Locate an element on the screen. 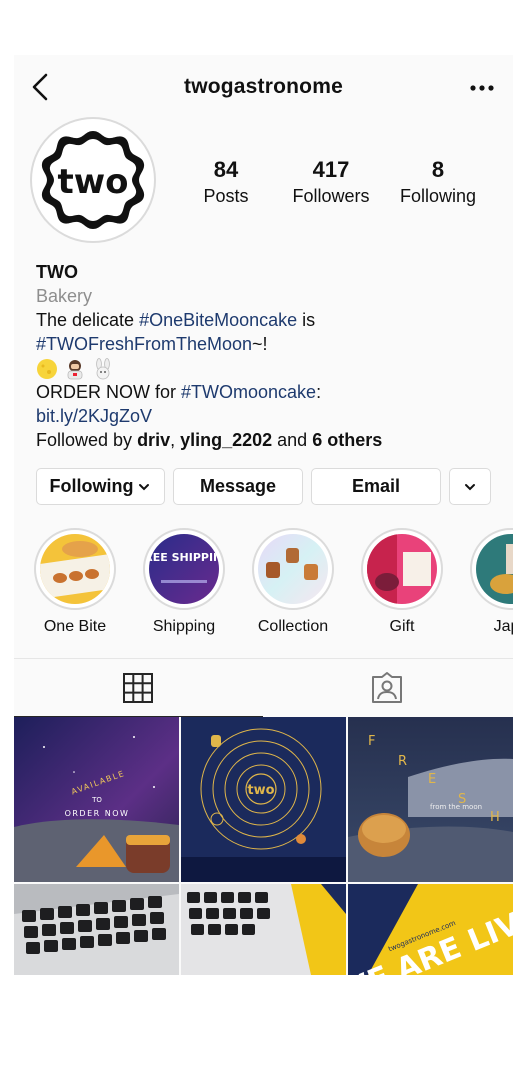 This screenshot has height=1080, width=527. profile-avatar: two is located at coordinates (93, 180).